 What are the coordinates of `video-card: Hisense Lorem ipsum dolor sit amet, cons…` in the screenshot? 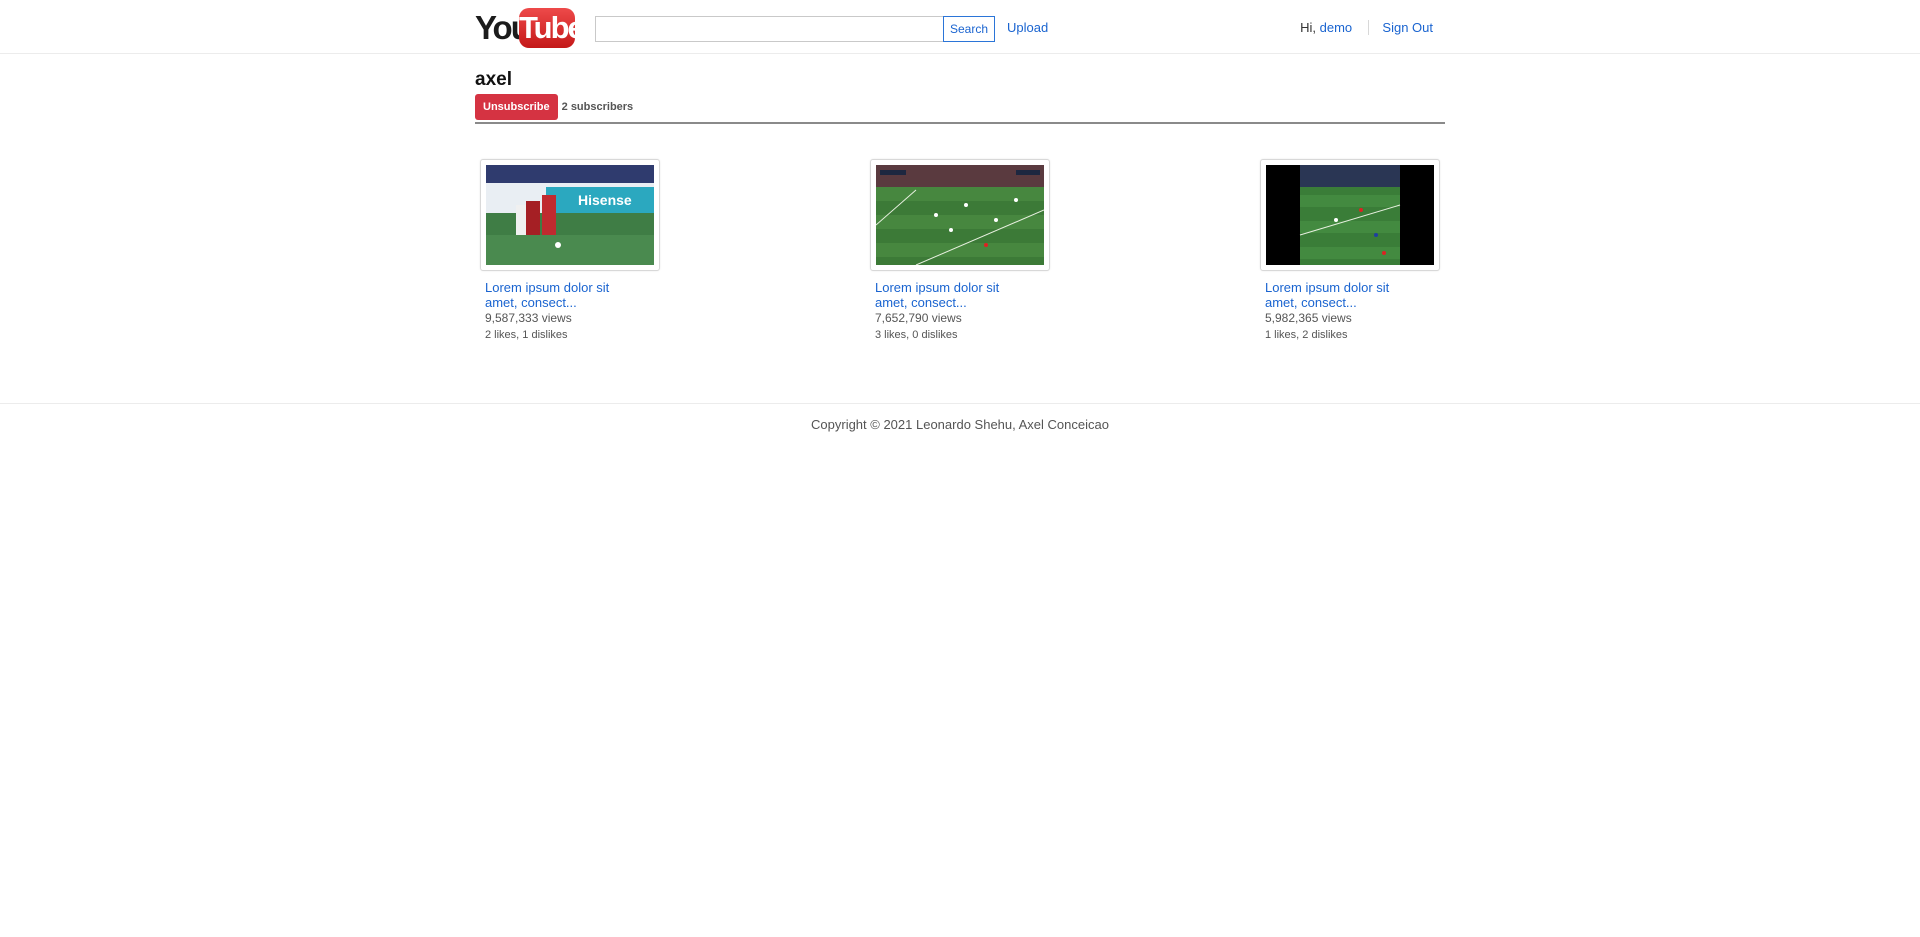 It's located at (575, 250).